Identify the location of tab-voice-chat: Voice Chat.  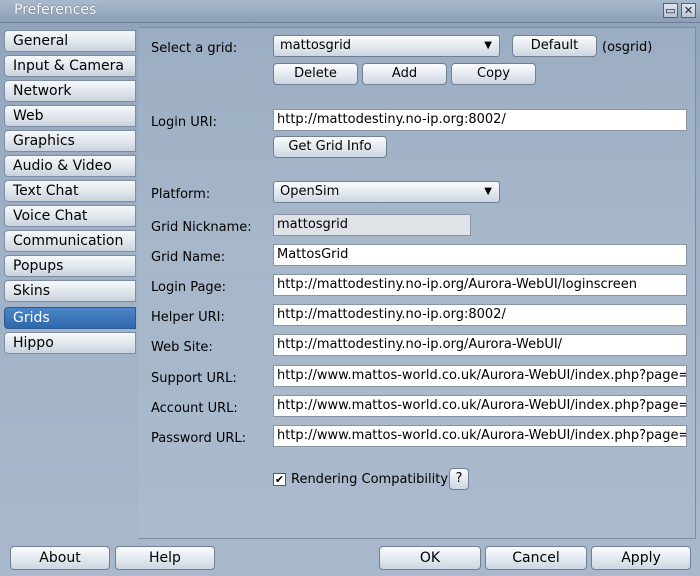
(70, 216).